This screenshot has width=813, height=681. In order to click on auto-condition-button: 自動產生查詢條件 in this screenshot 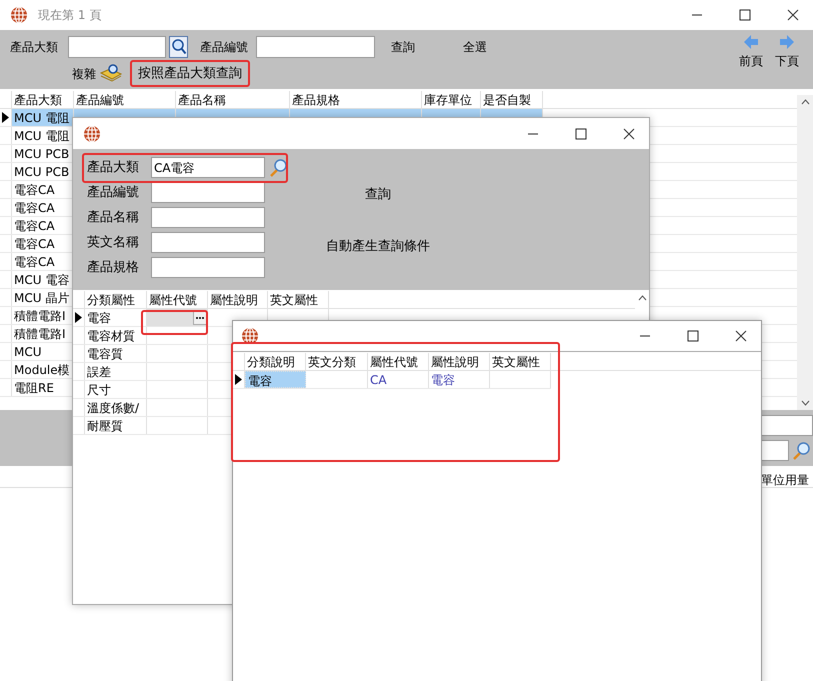, I will do `click(378, 246)`.